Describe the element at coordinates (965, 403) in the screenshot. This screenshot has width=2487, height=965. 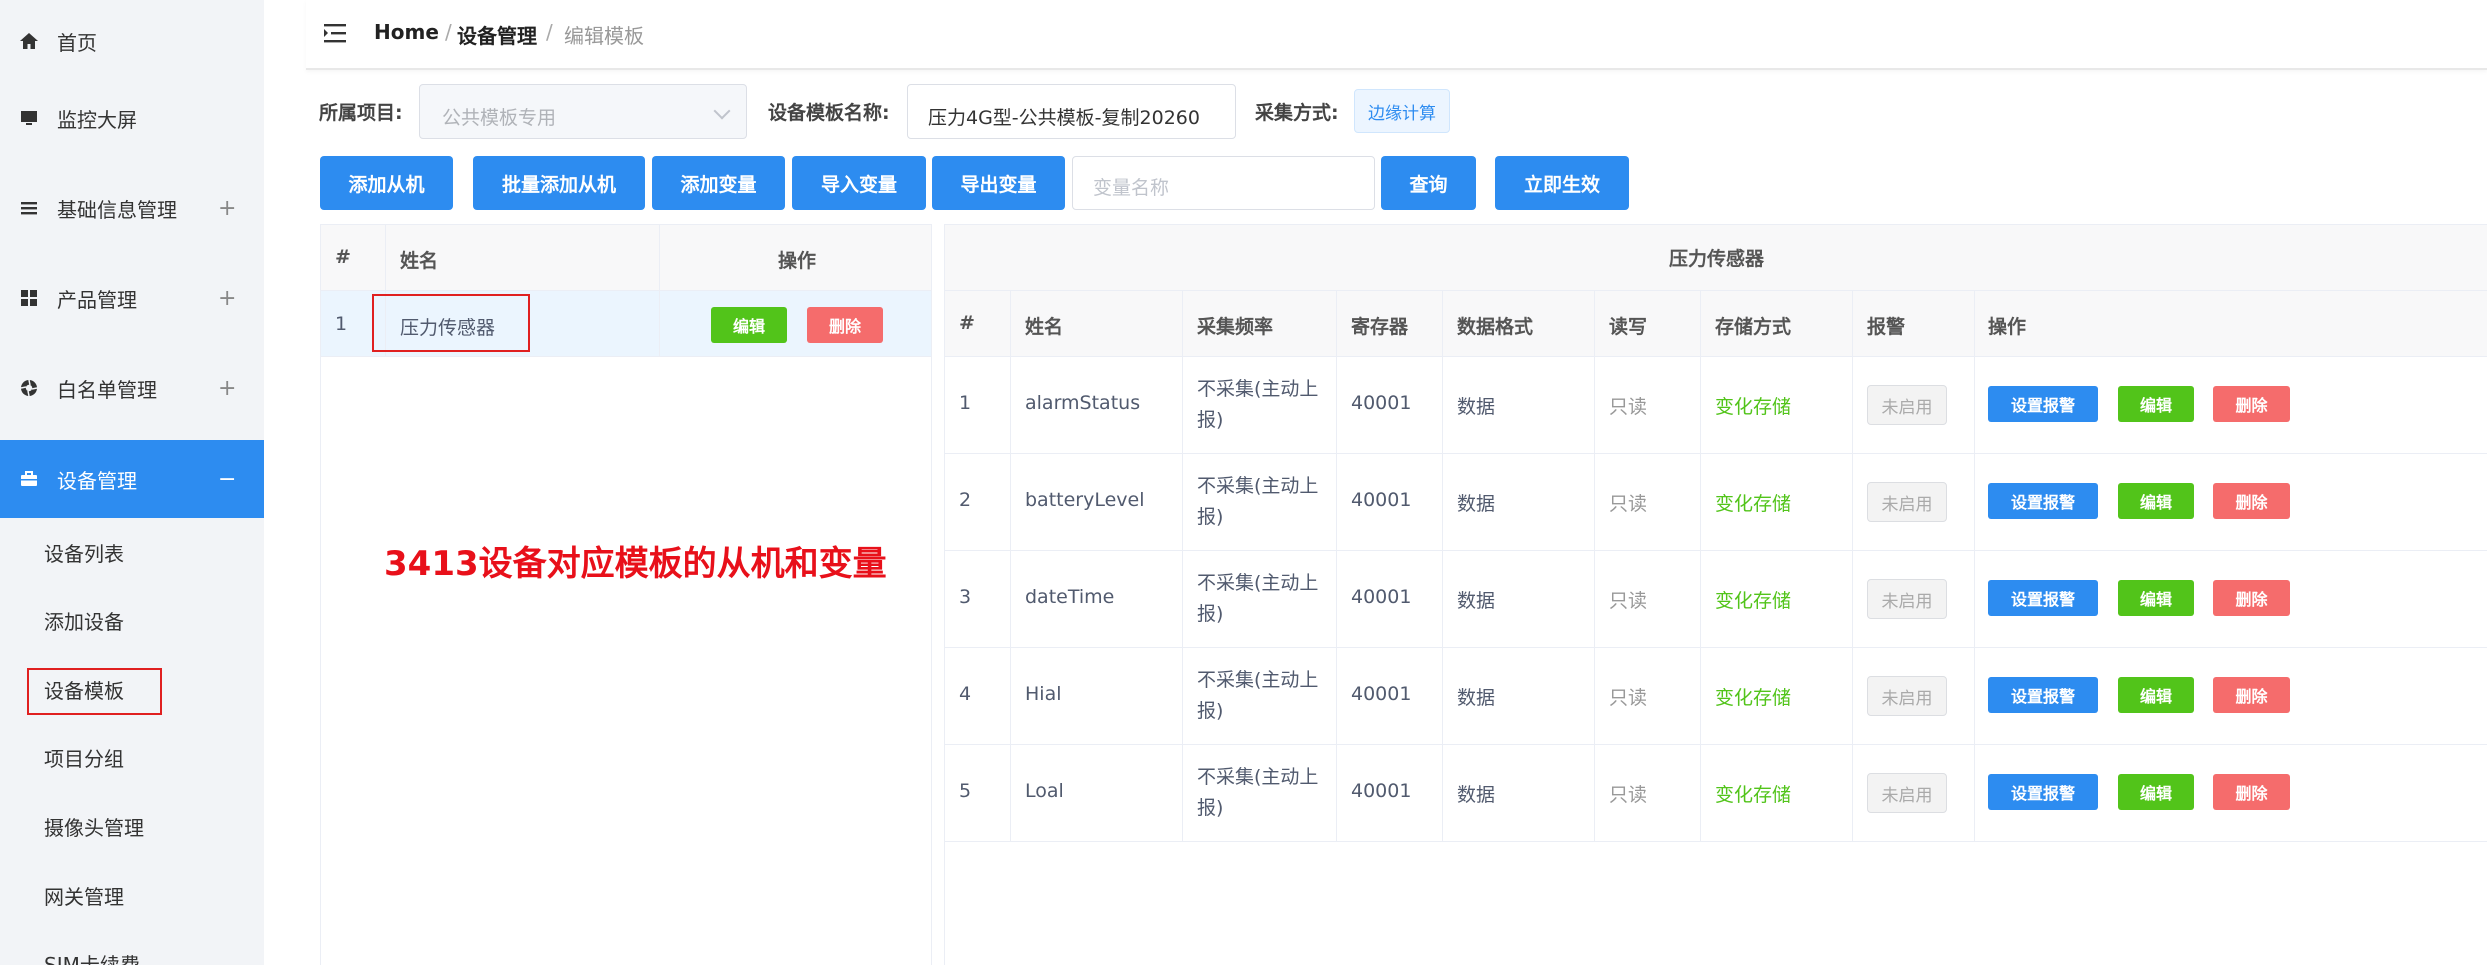
I see `row-index: 1` at that location.